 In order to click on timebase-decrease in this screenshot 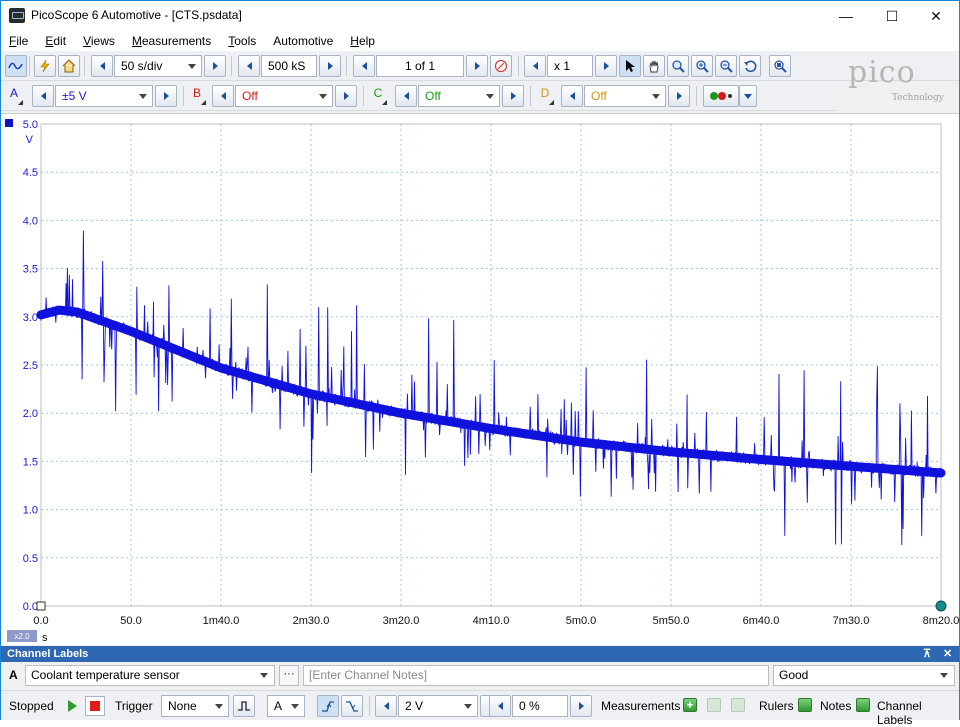, I will do `click(102, 66)`.